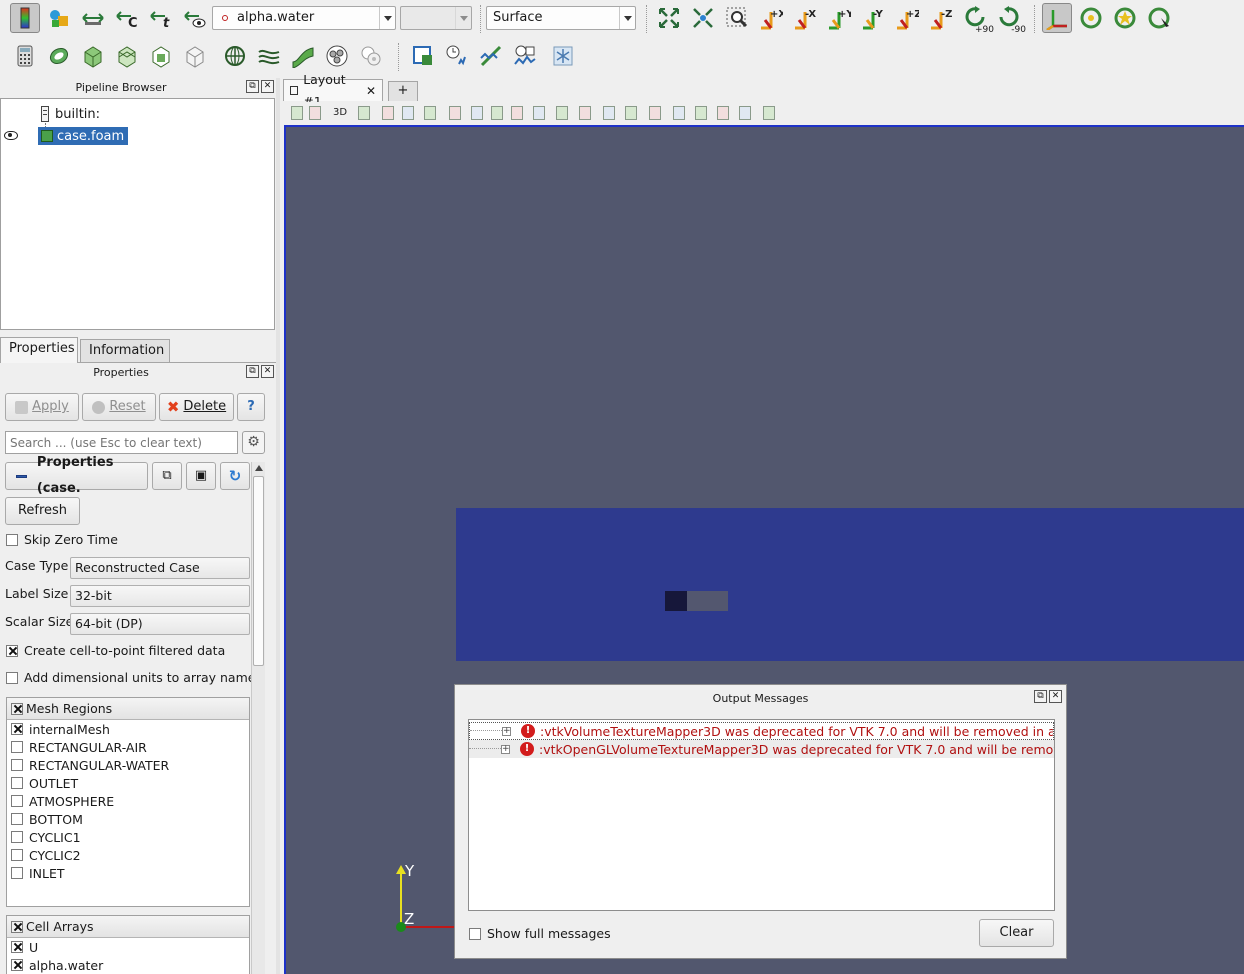  Describe the element at coordinates (1040, 696) in the screenshot. I see `float-window-button: ⧉` at that location.